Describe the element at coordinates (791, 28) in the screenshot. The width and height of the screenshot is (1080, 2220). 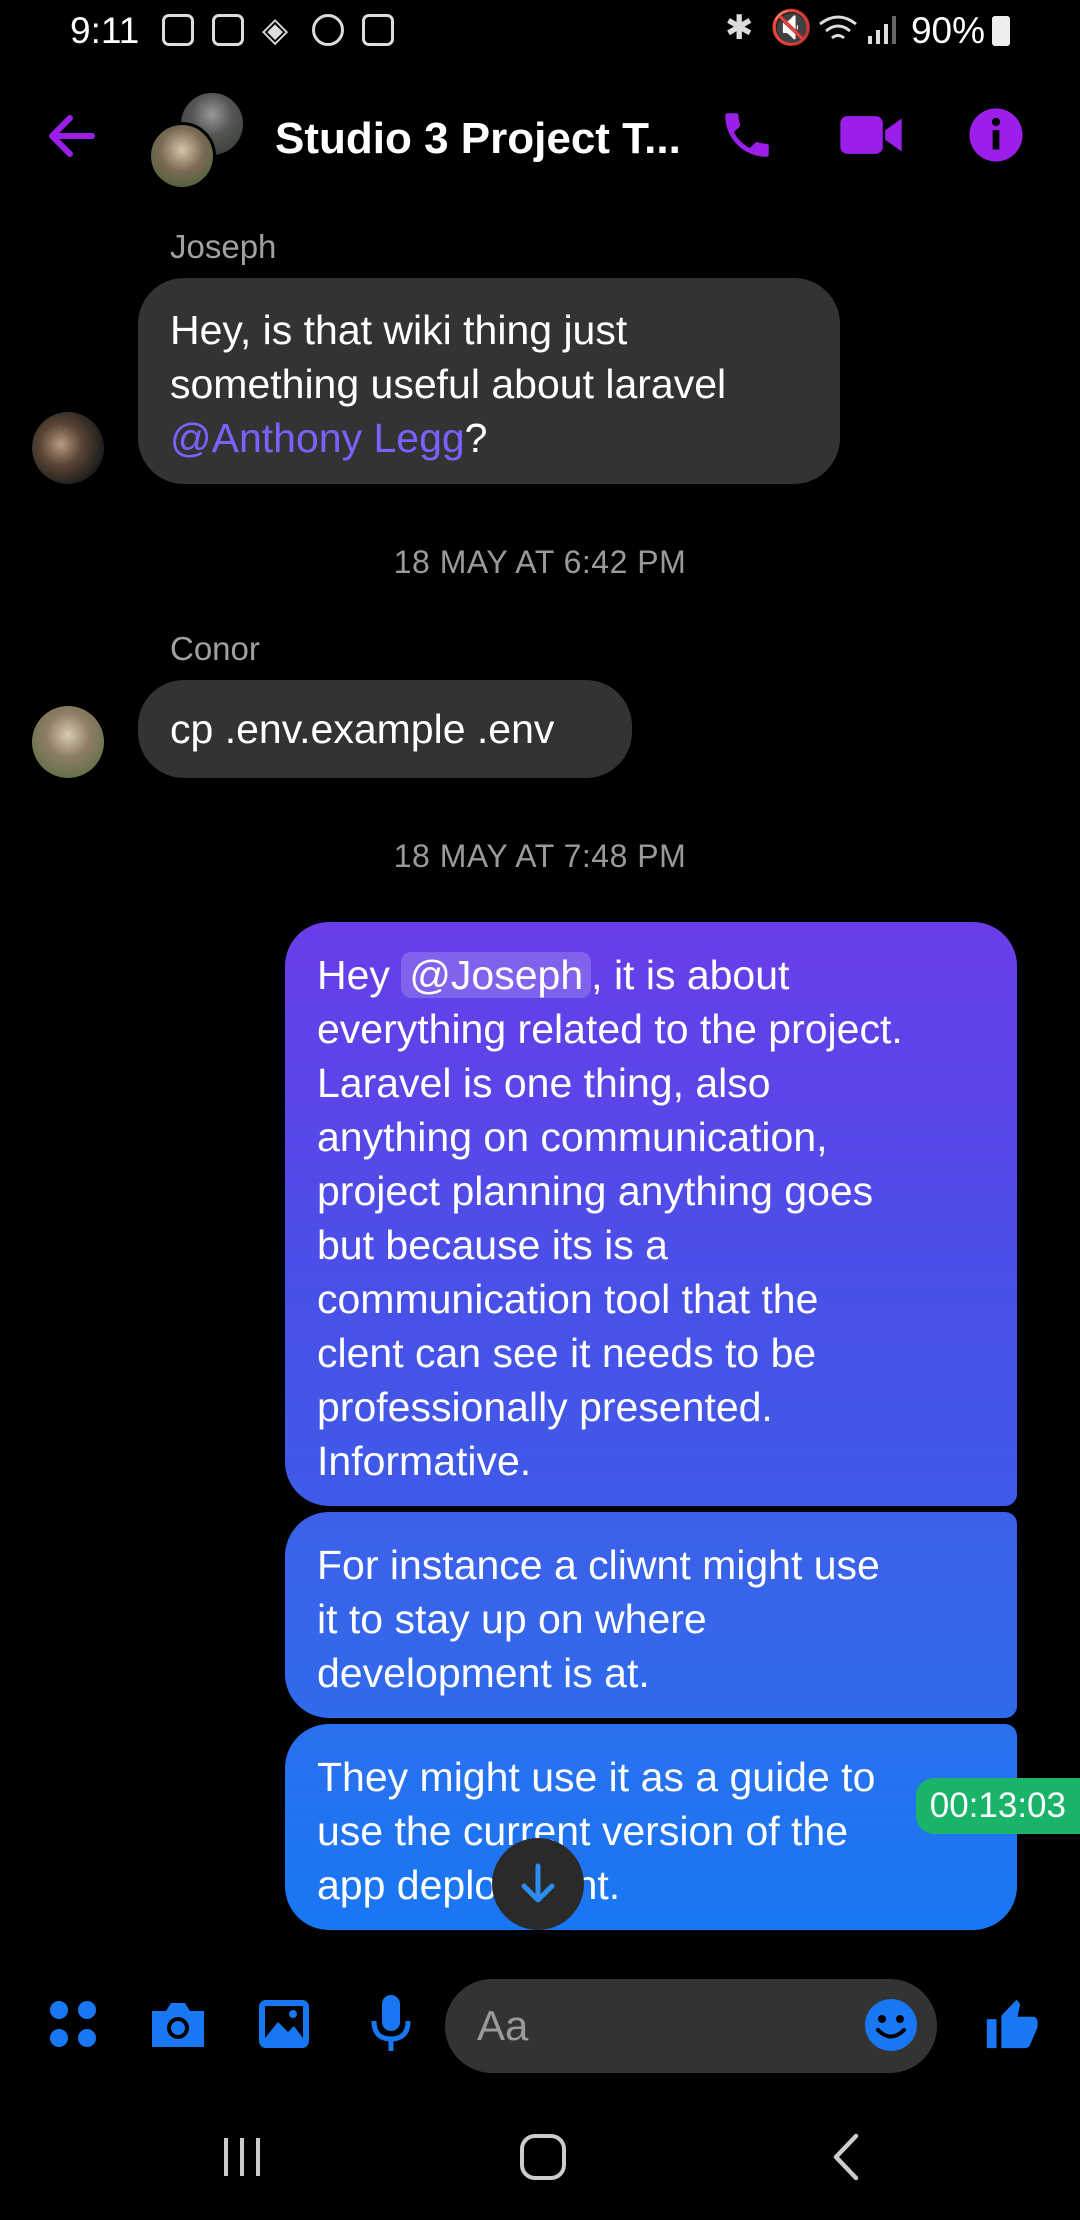
I see `mute-icon: 🔇` at that location.